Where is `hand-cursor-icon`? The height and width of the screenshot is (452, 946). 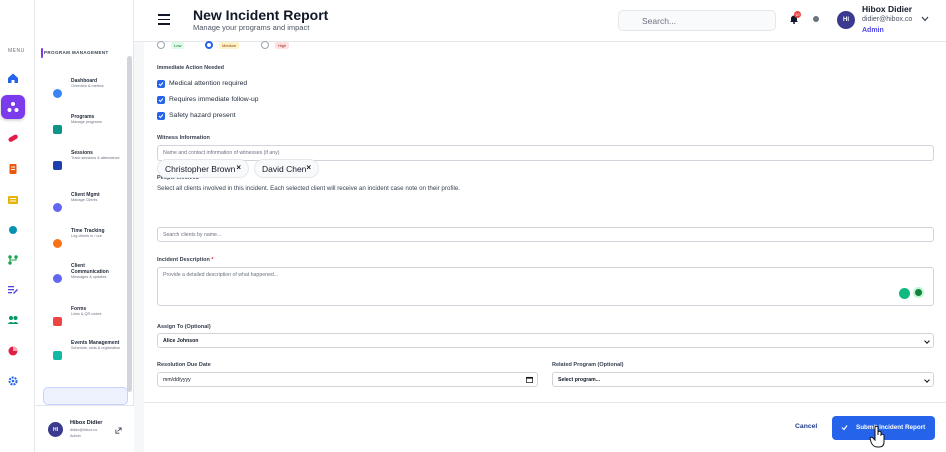
hand-cursor-icon is located at coordinates (877, 436).